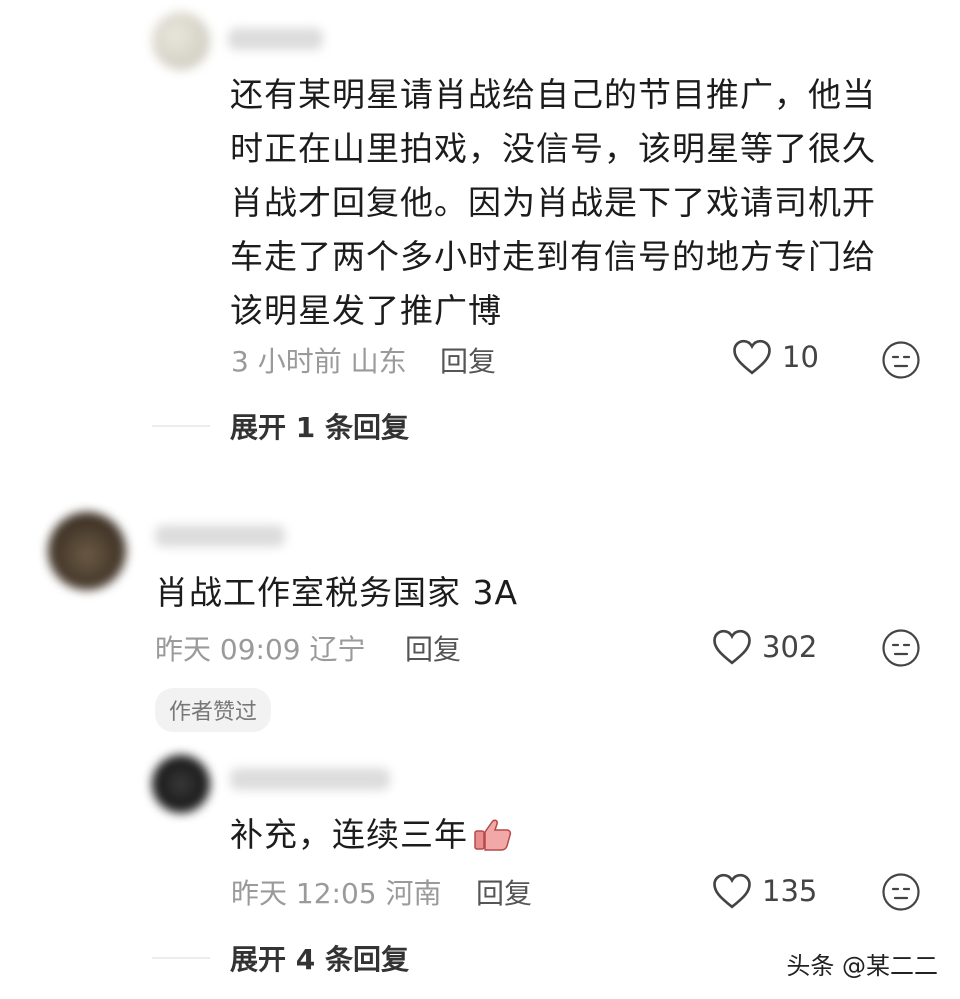 This screenshot has height=999, width=960. What do you see at coordinates (800, 357) in the screenshot?
I see `like-count: 10` at bounding box center [800, 357].